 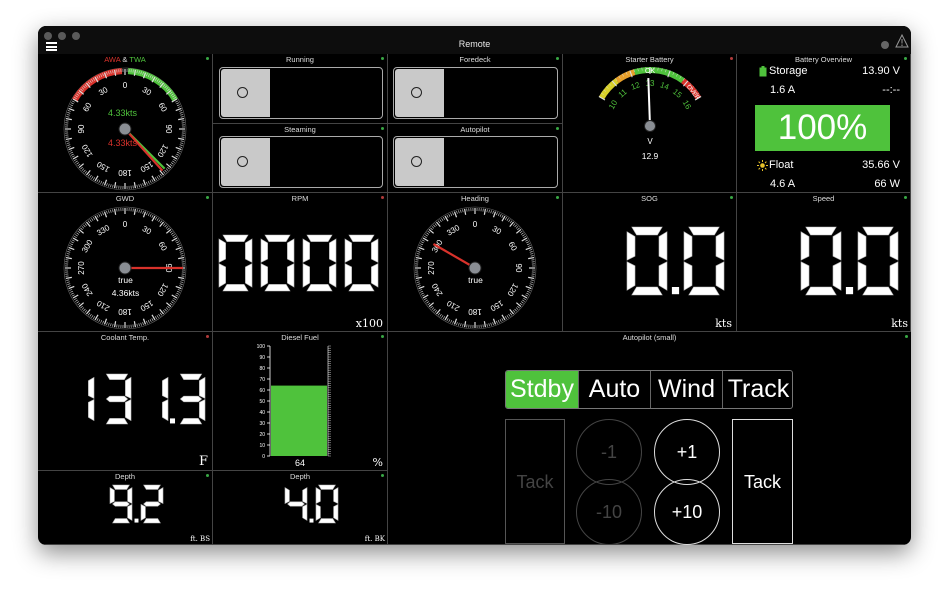 I want to click on steaming-switch-panel: Steaming, so click(x=300, y=158).